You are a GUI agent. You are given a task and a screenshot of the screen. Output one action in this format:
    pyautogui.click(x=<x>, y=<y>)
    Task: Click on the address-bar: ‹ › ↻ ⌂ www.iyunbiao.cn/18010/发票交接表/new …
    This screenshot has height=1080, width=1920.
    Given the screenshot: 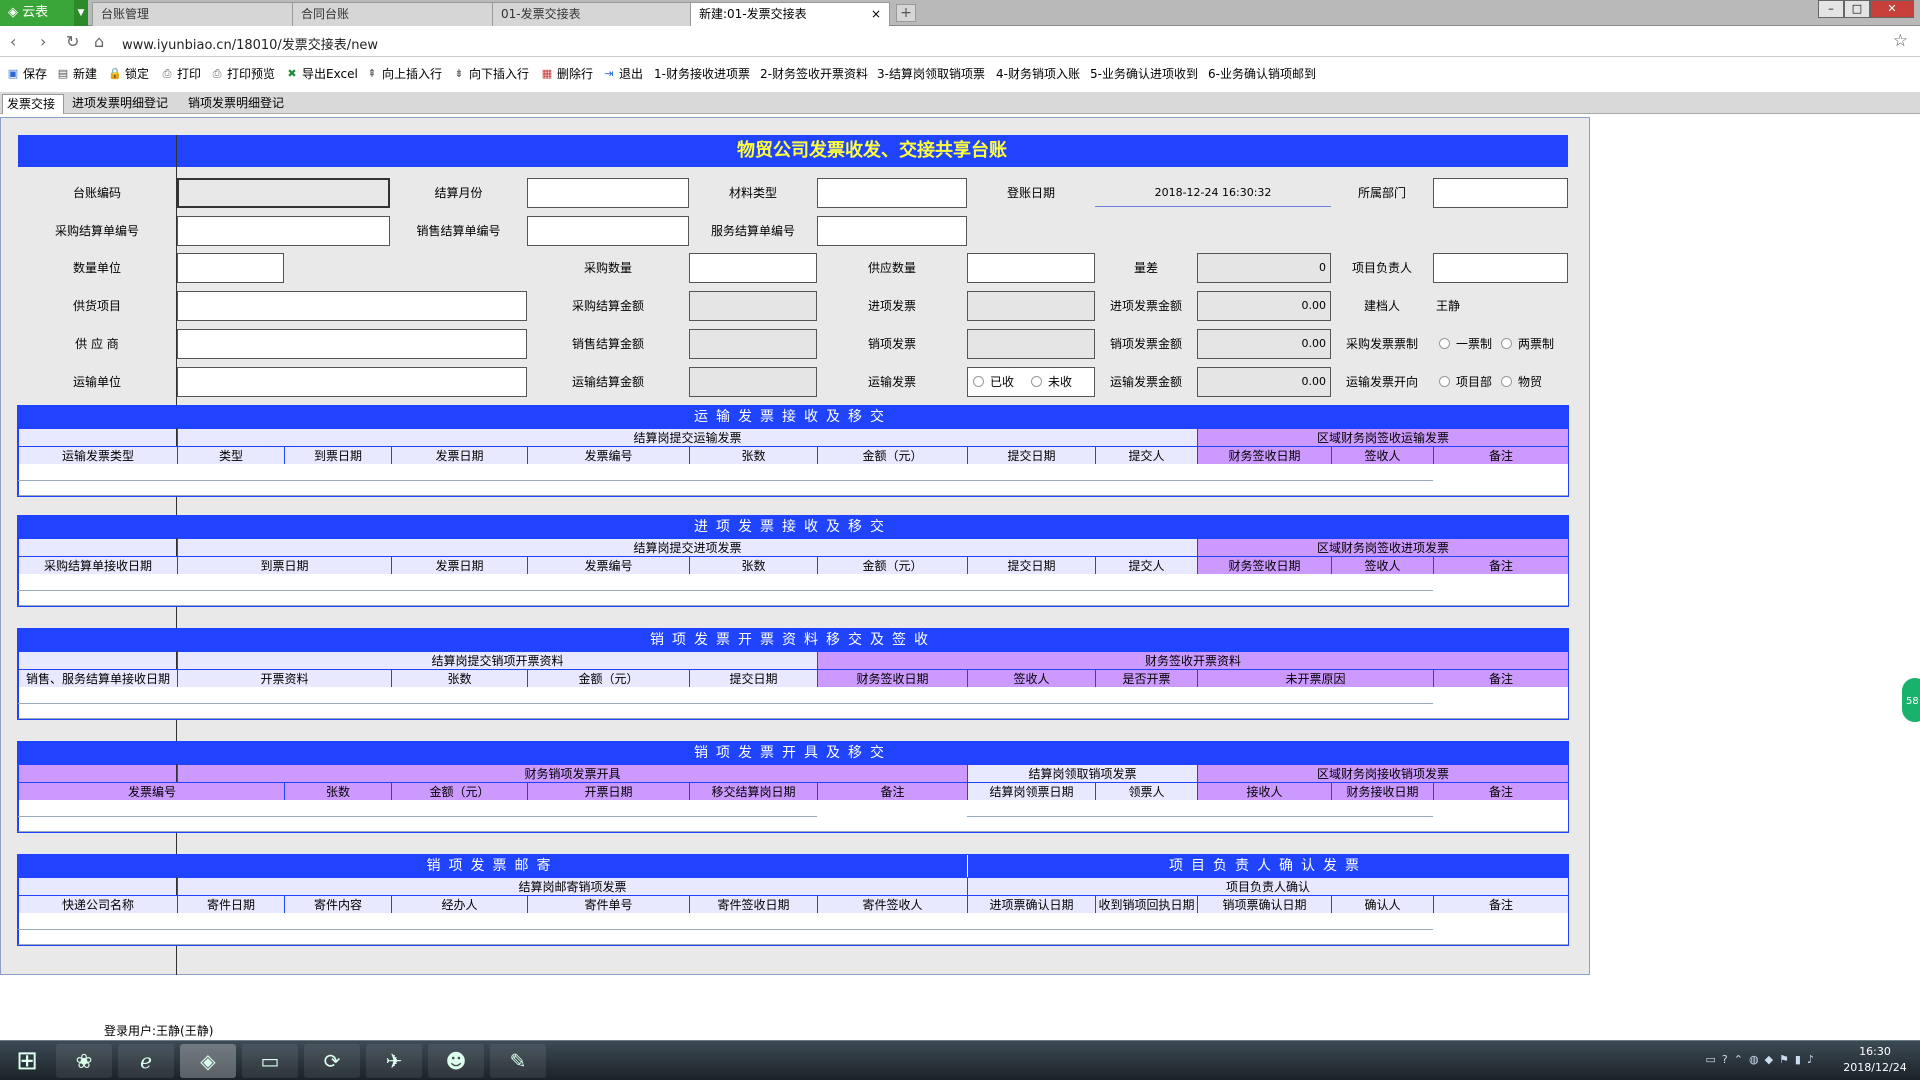 What is the action you would take?
    pyautogui.click(x=960, y=42)
    